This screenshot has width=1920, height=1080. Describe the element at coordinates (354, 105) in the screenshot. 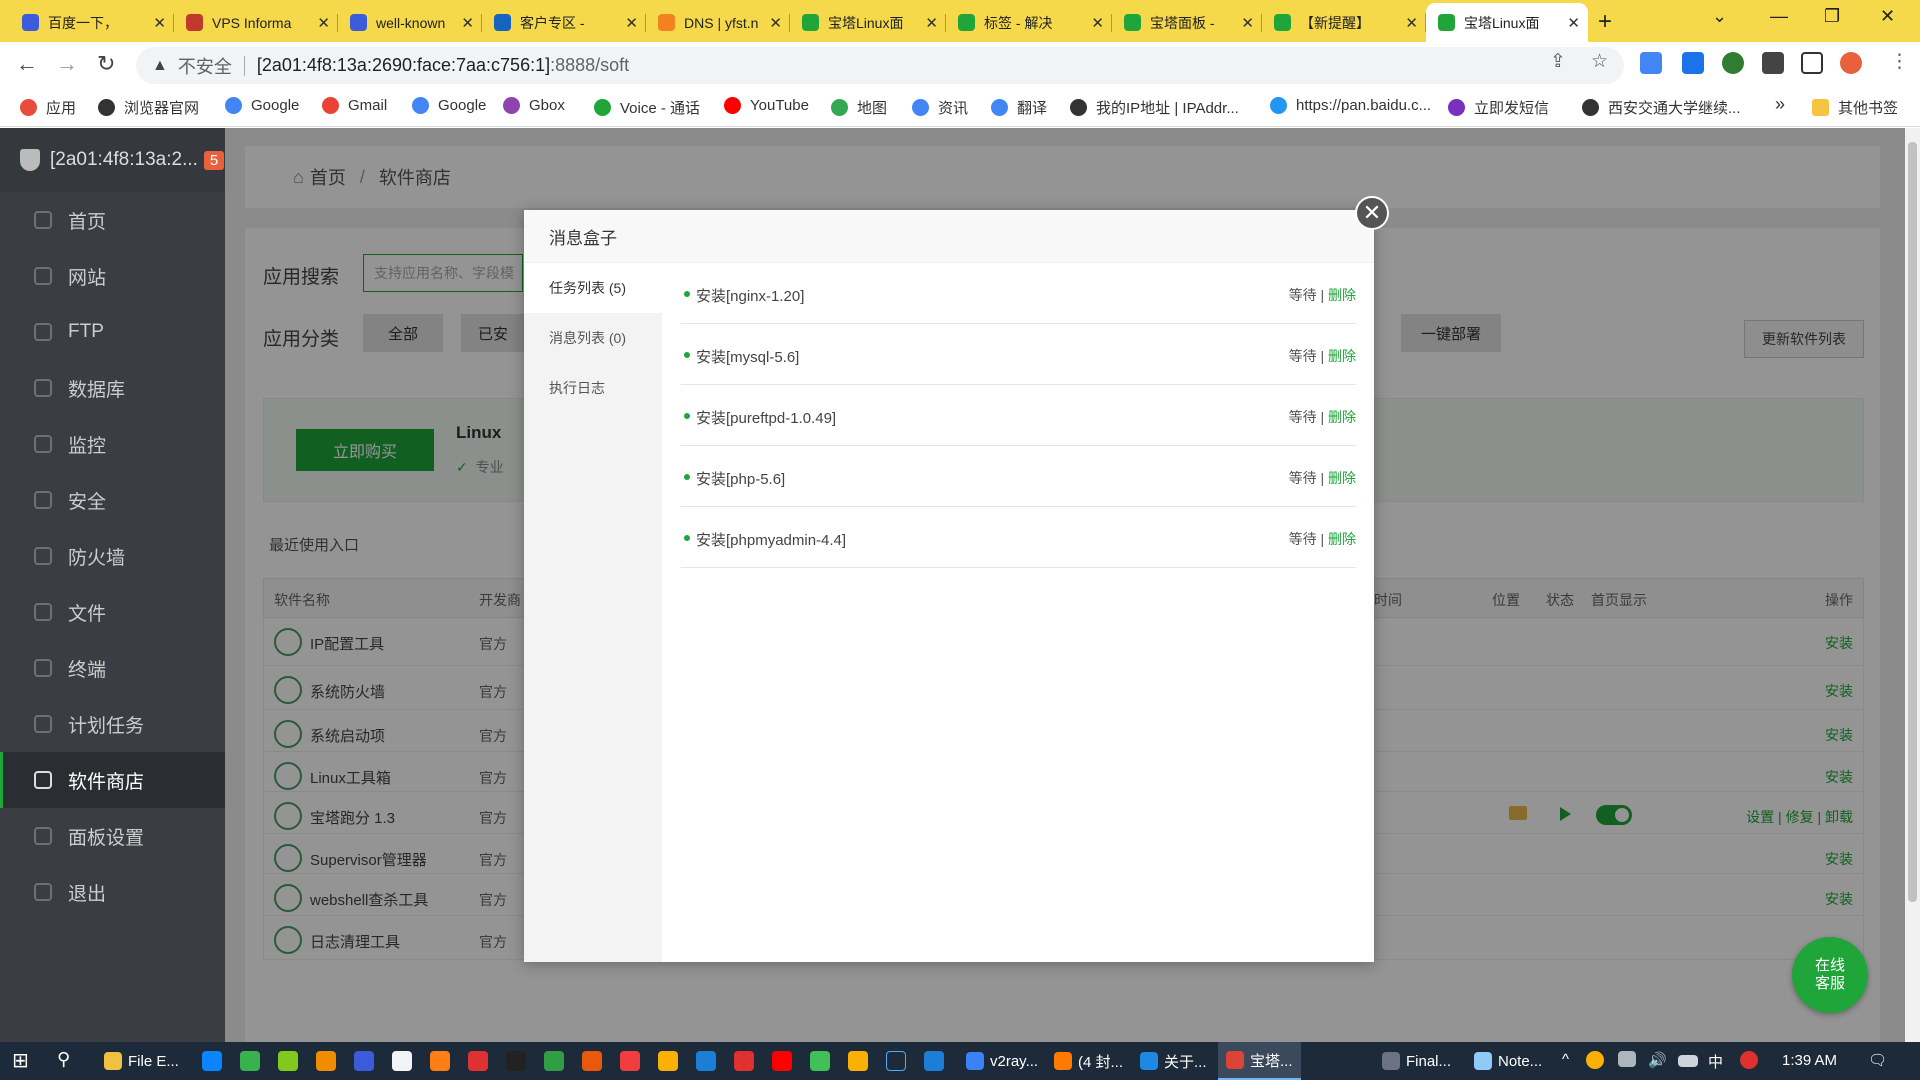

I see `bookmark-item: Gmail` at that location.